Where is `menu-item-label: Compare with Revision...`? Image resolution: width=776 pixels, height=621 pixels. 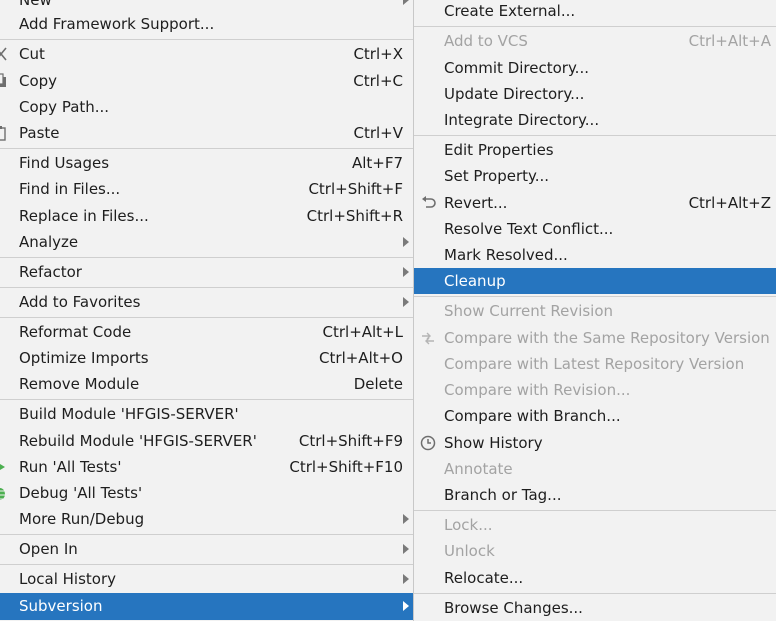 menu-item-label: Compare with Revision... is located at coordinates (537, 390).